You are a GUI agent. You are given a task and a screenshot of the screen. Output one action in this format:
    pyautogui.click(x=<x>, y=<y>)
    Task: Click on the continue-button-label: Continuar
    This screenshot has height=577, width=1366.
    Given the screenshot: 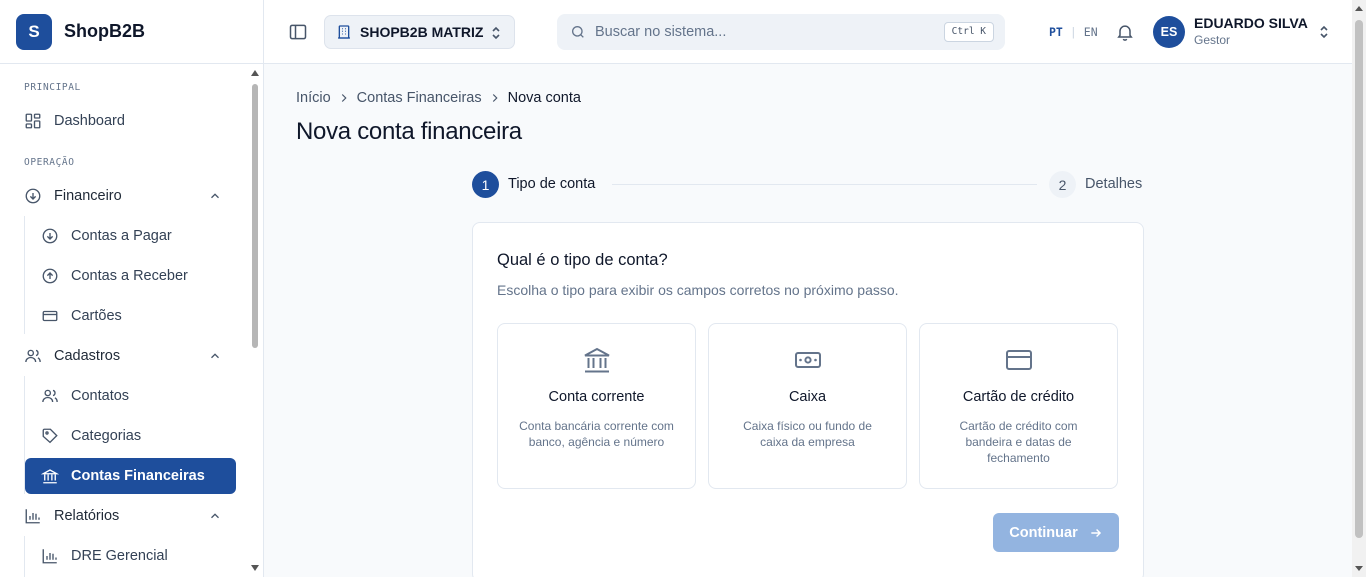 What is the action you would take?
    pyautogui.click(x=1043, y=532)
    